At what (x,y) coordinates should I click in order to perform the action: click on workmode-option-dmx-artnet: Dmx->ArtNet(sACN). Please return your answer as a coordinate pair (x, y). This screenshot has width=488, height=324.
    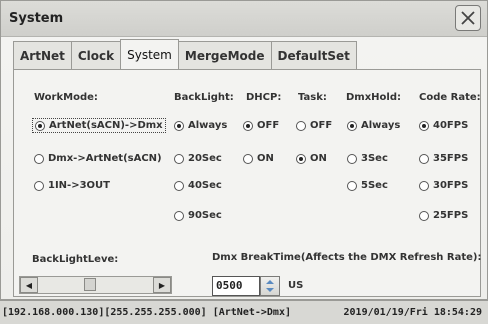
    Looking at the image, I should click on (98, 158).